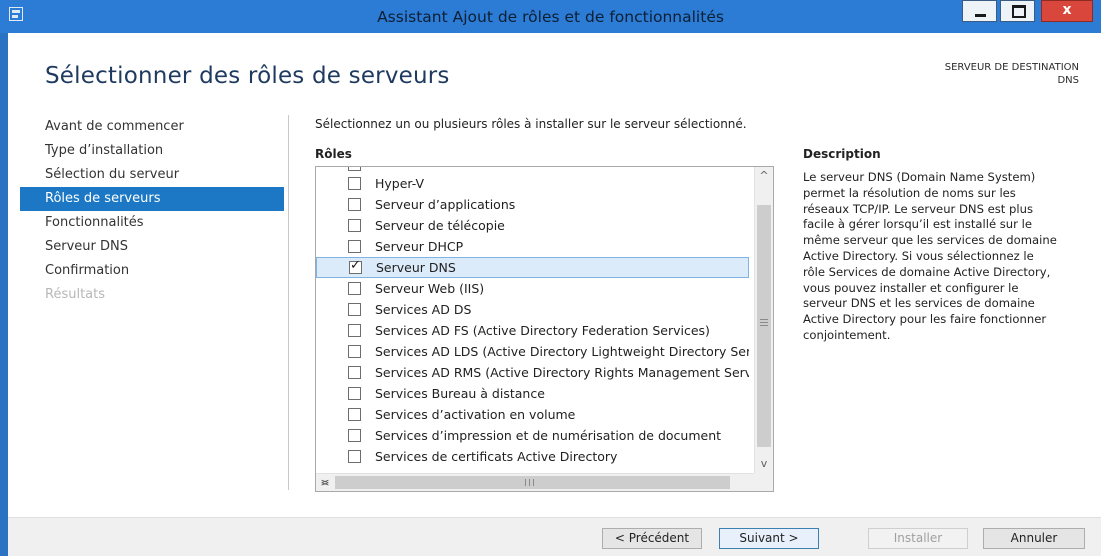  Describe the element at coordinates (532, 225) in the screenshot. I see `role-row: ✓ Serveur de télécopie` at that location.